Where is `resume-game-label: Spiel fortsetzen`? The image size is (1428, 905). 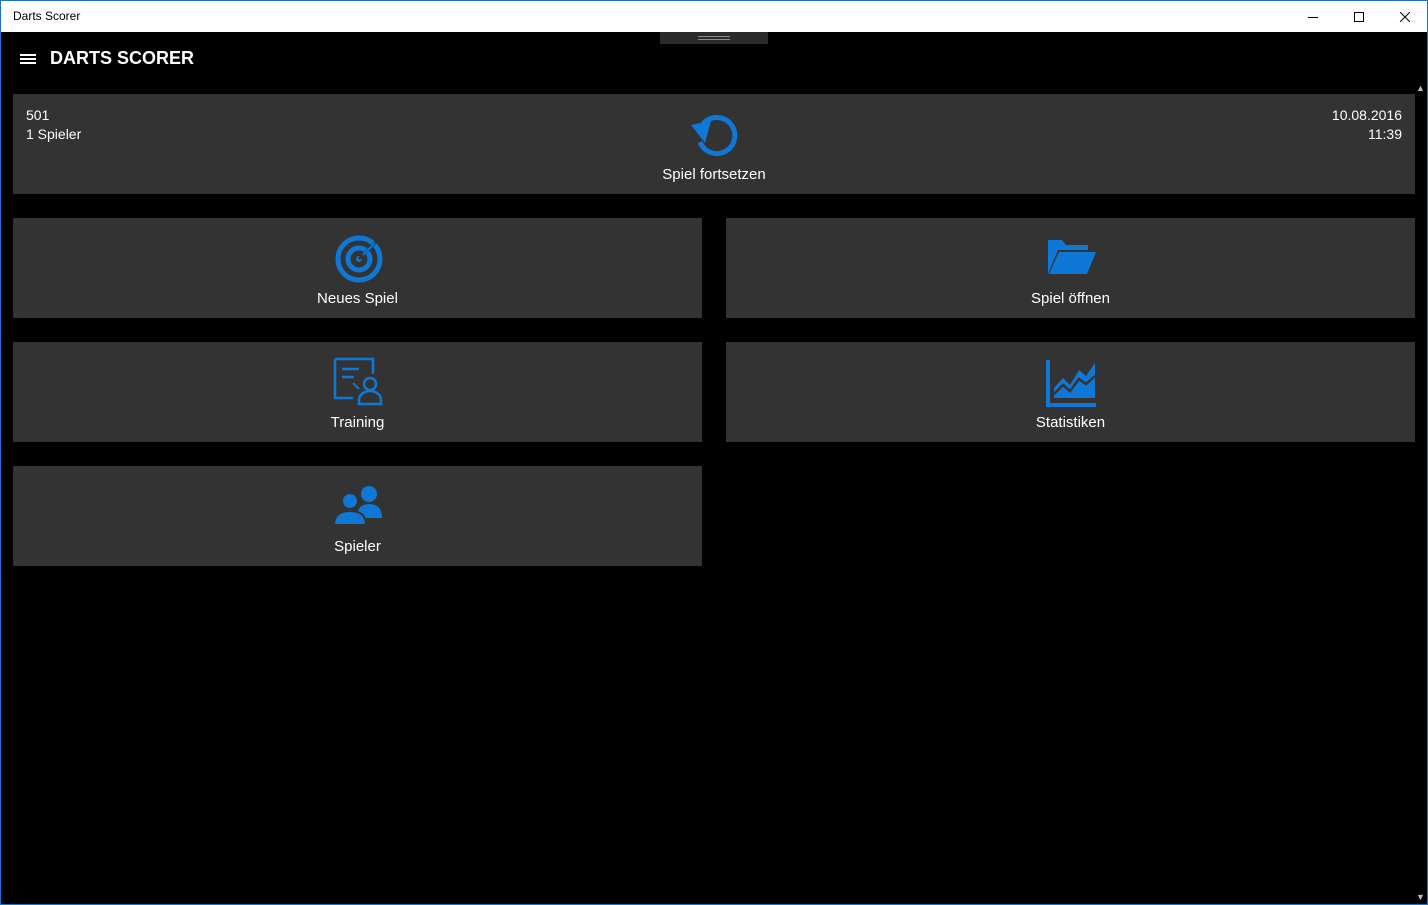 resume-game-label: Spiel fortsetzen is located at coordinates (714, 174).